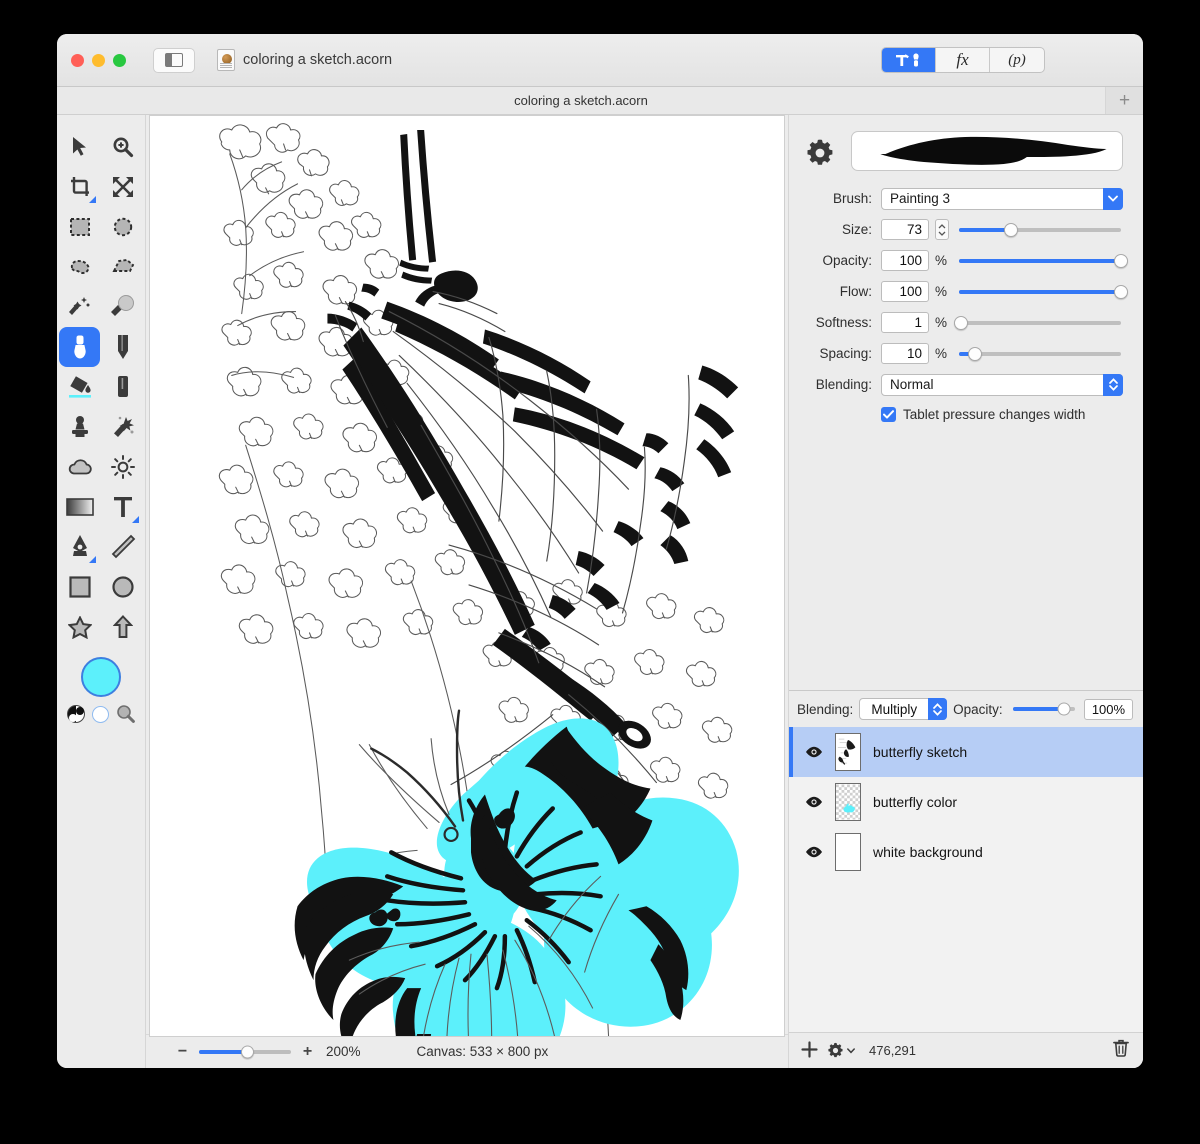 The width and height of the screenshot is (1200, 1144). What do you see at coordinates (248, 1051) in the screenshot?
I see `zoom-slider-knob` at bounding box center [248, 1051].